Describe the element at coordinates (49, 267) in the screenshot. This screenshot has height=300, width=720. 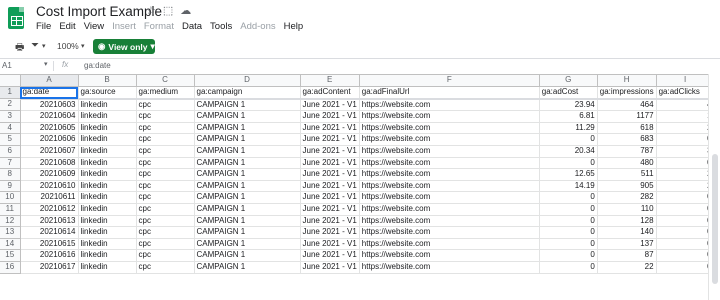
I see `data-cell: 20210617` at that location.